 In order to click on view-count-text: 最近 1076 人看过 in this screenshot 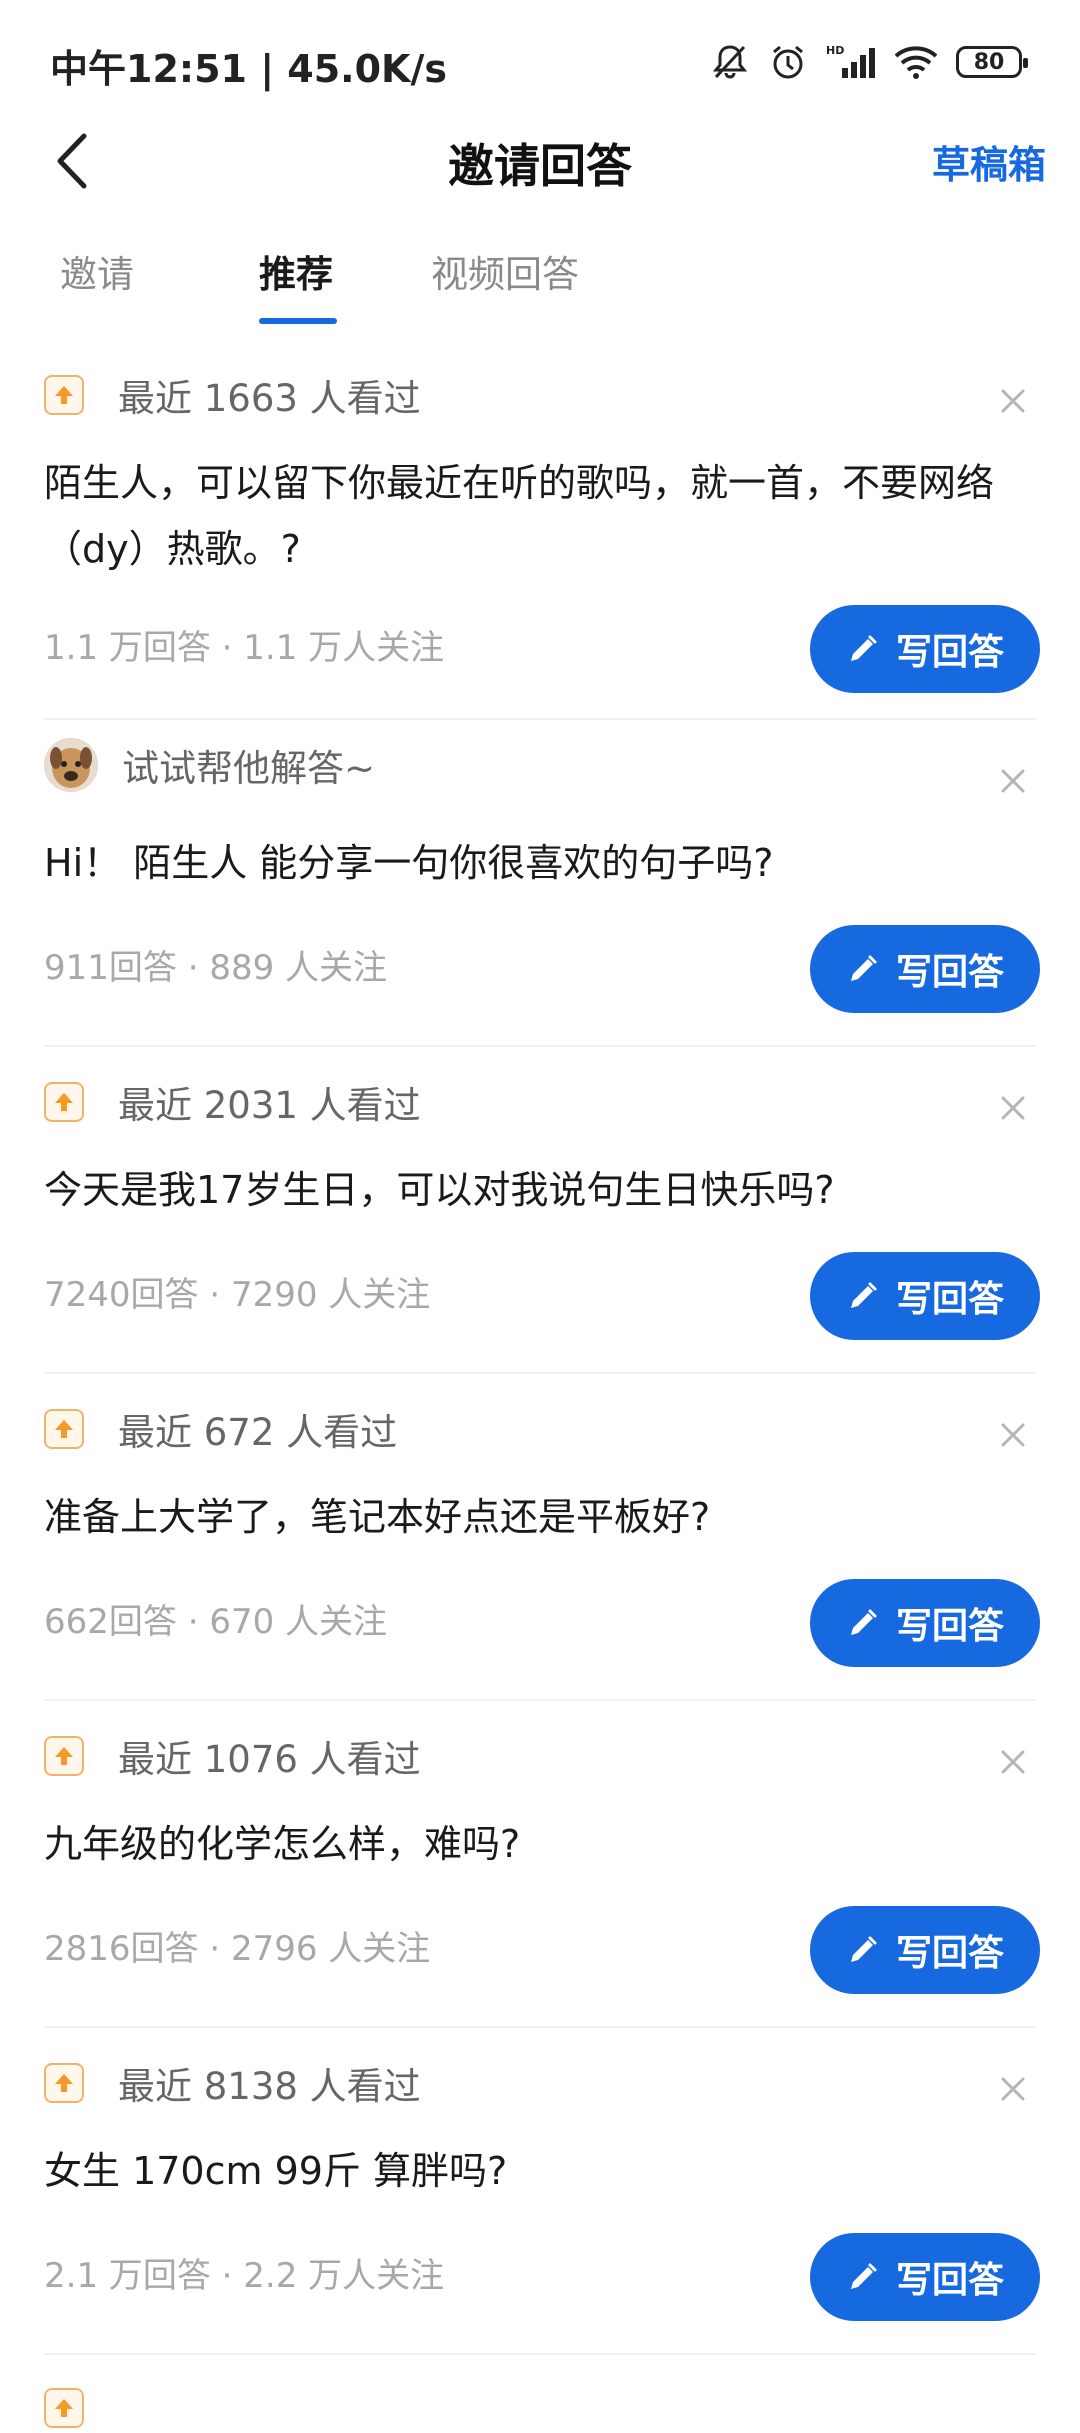, I will do `click(269, 1759)`.